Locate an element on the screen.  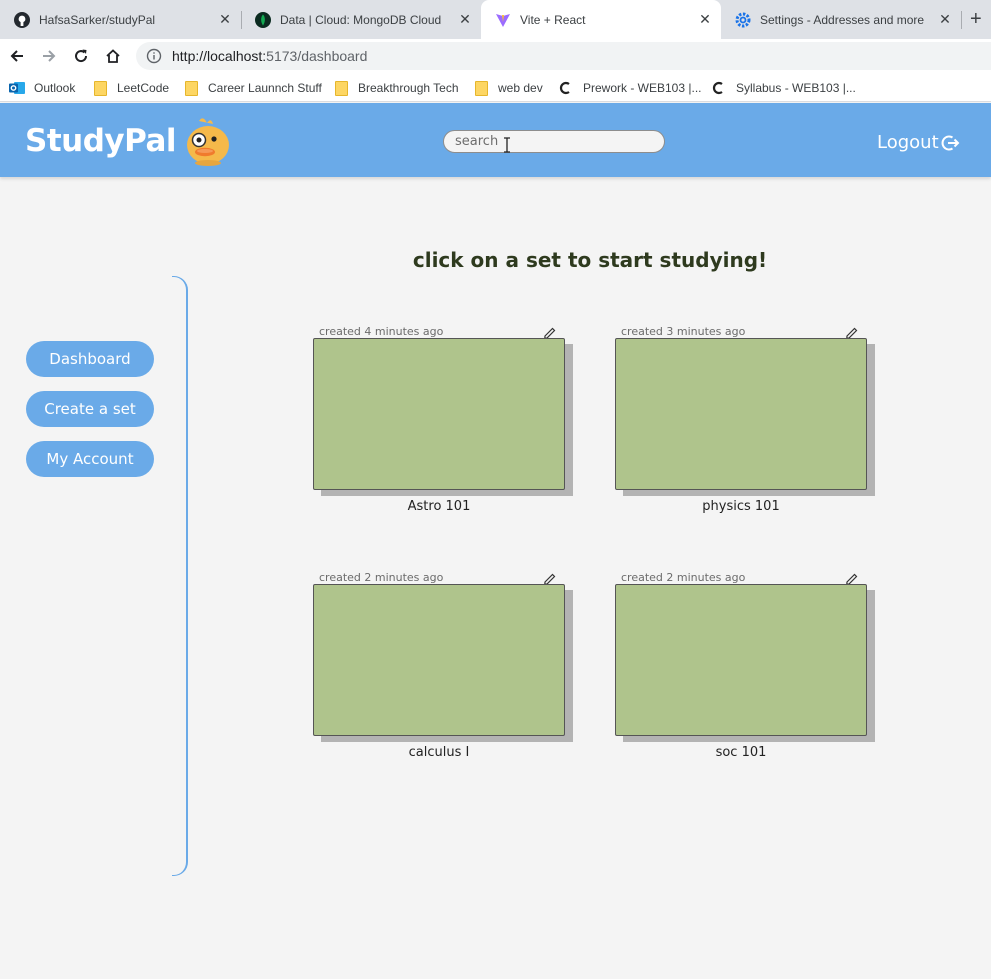
bookmark-leetcode: LeetCode is located at coordinates (130, 88).